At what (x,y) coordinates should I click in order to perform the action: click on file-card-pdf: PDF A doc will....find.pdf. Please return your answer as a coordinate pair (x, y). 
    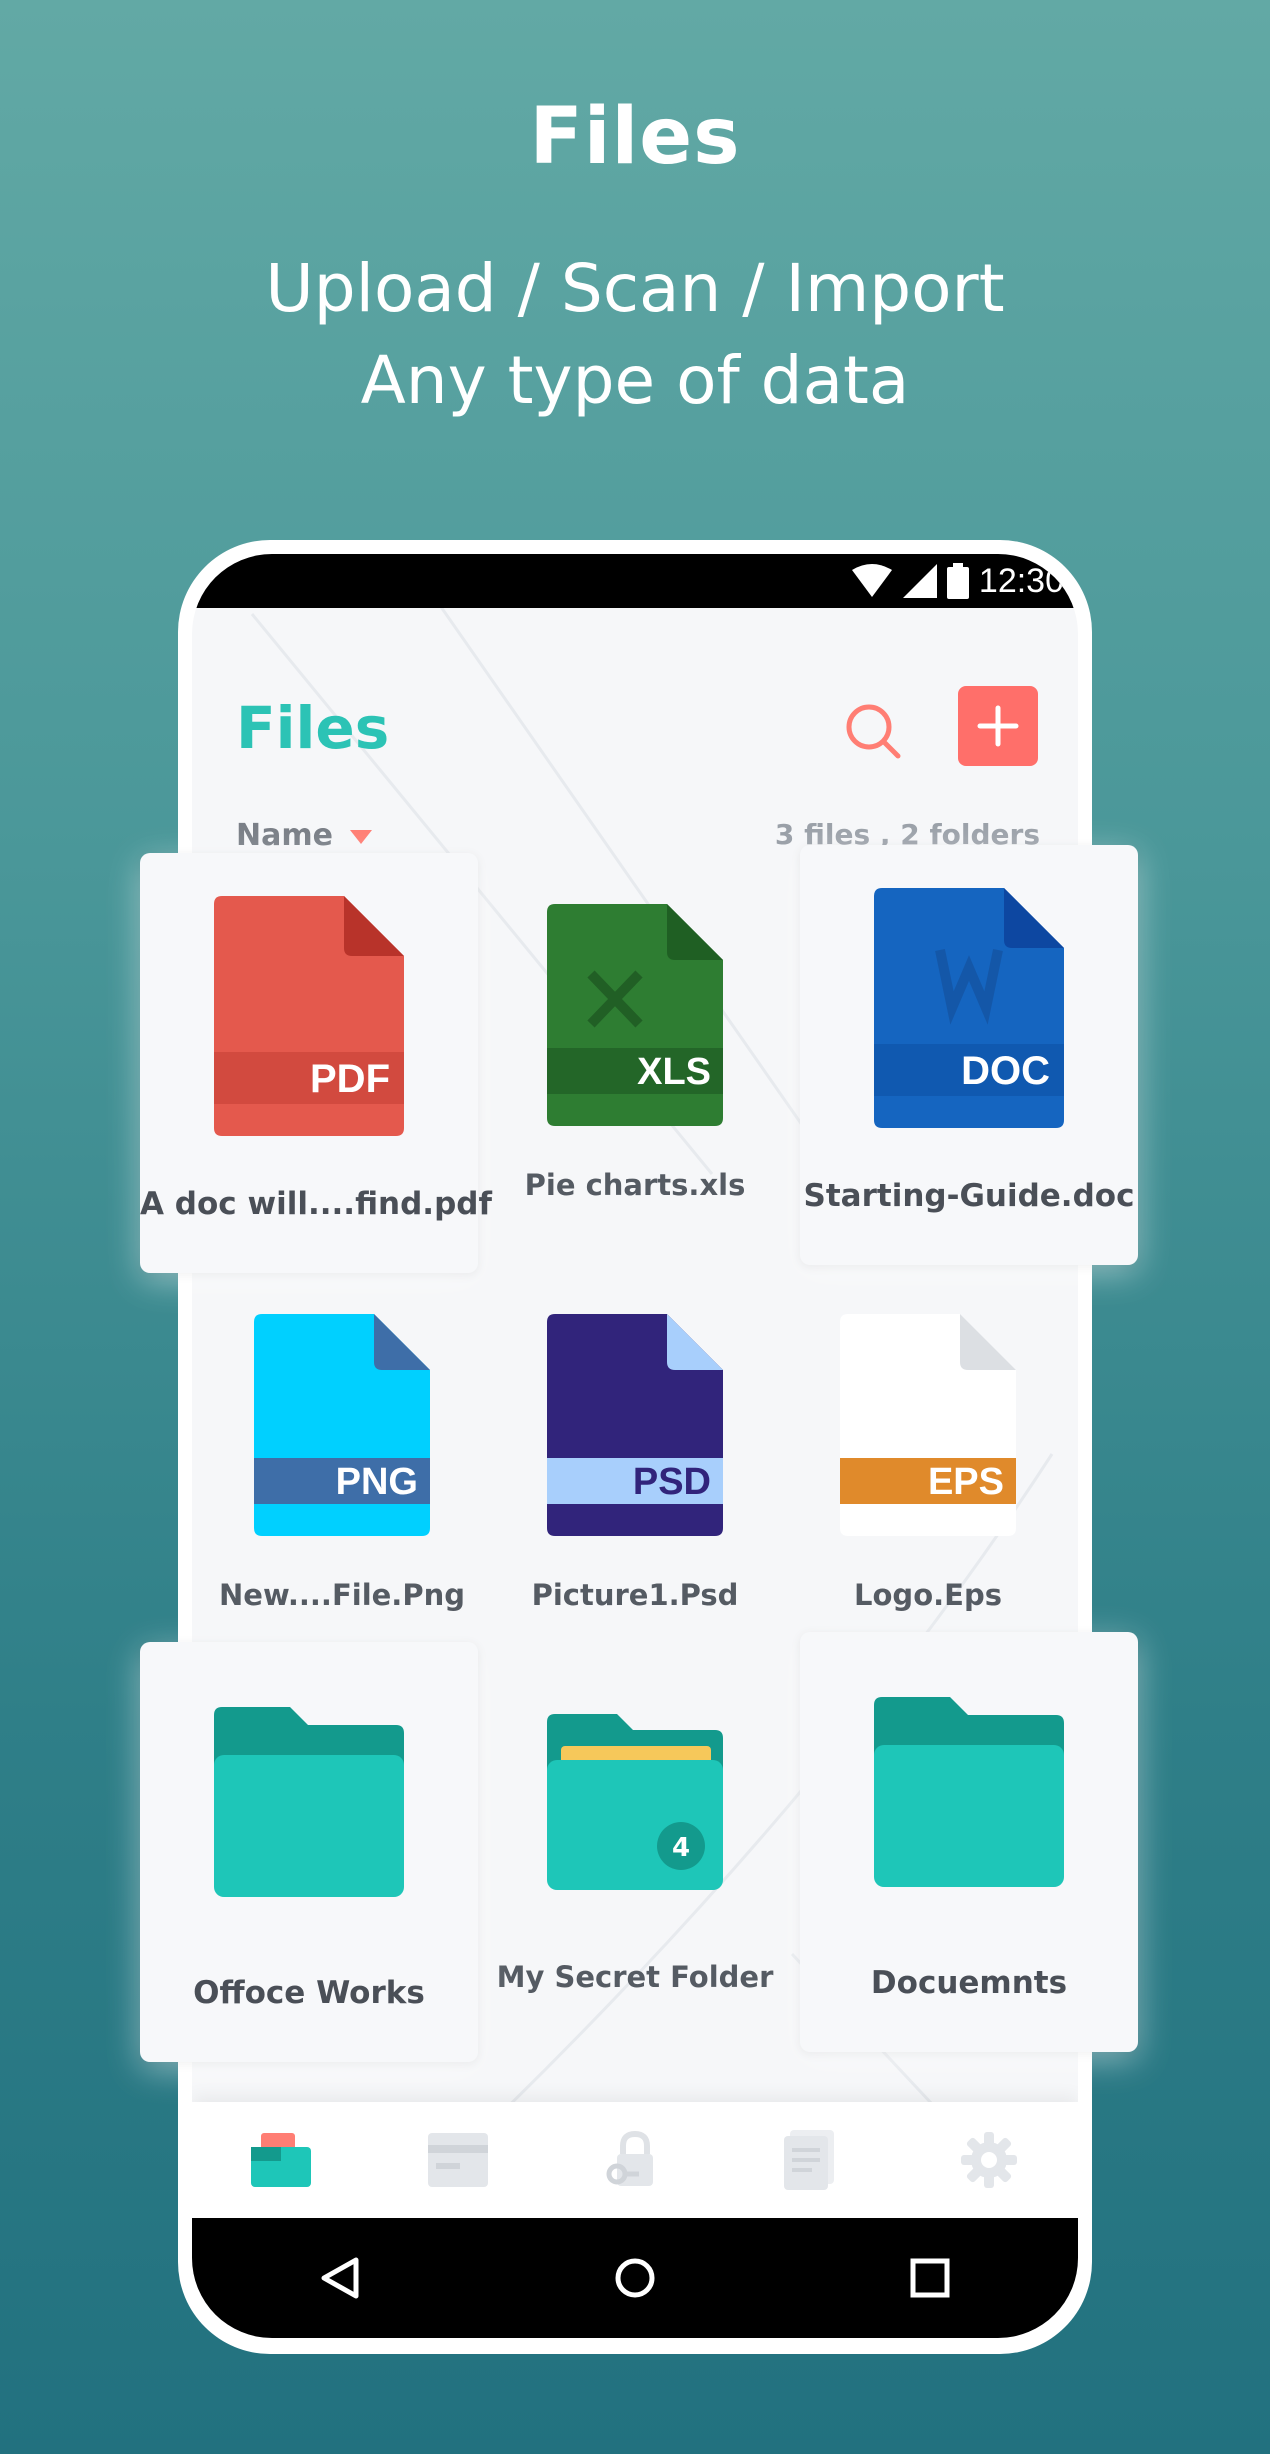
    Looking at the image, I should click on (316, 1063).